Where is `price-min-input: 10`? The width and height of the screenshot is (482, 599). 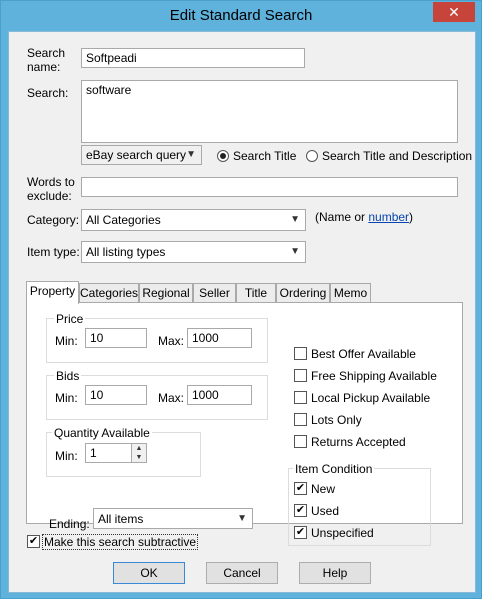 price-min-input: 10 is located at coordinates (116, 338).